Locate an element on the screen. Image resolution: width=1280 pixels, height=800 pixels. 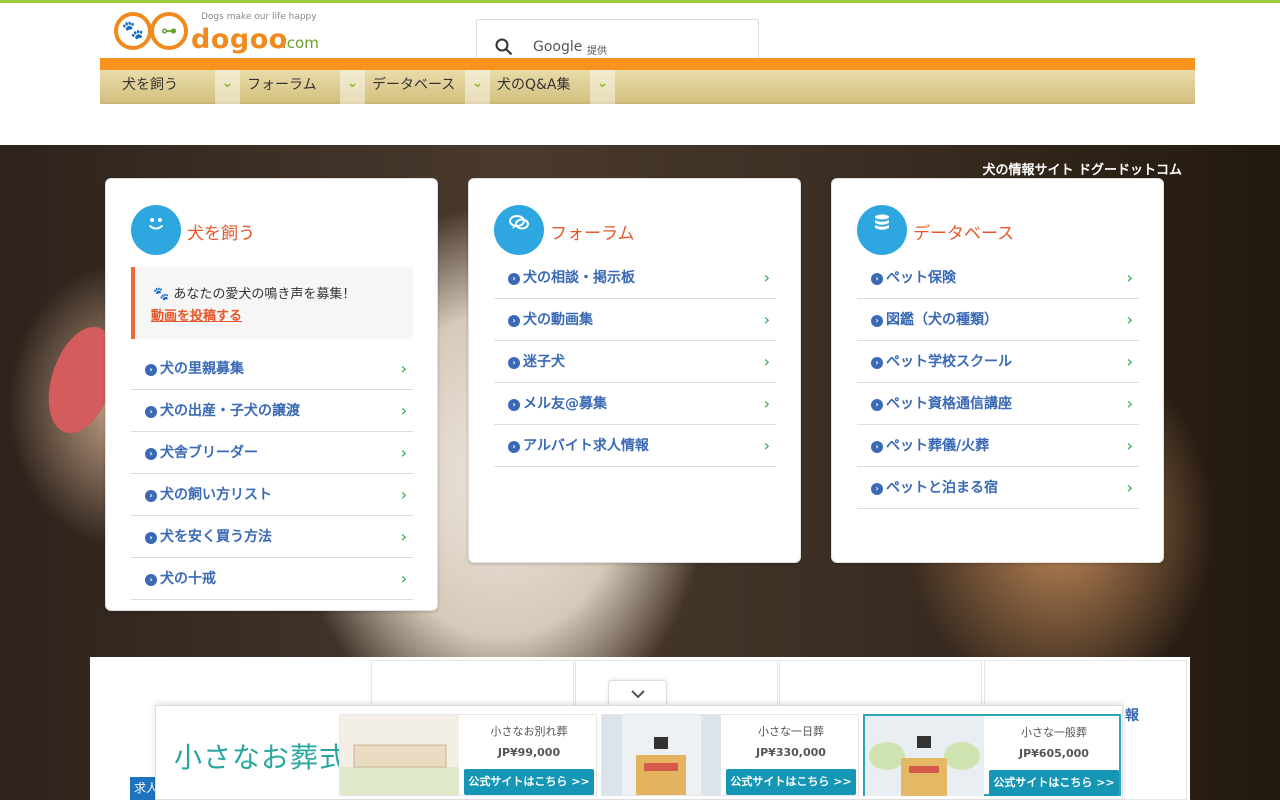
offer-price: JP¥330,000 is located at coordinates (791, 752).